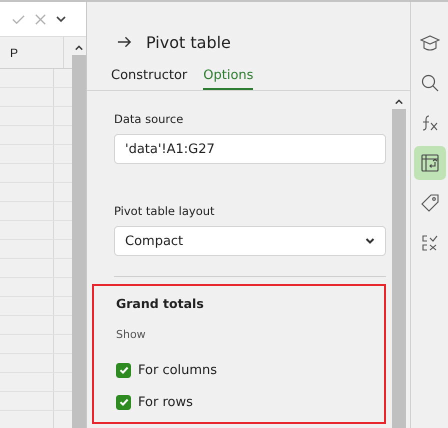 Image resolution: width=448 pixels, height=428 pixels. What do you see at coordinates (250, 149) in the screenshot?
I see `data-source-field: 'data'!A1:G27` at bounding box center [250, 149].